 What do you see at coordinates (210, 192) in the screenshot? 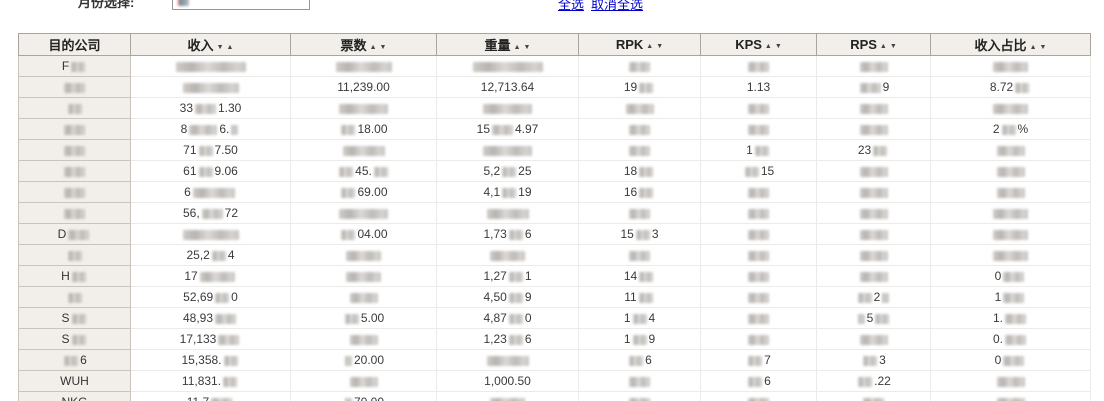
I see `cell: 6` at bounding box center [210, 192].